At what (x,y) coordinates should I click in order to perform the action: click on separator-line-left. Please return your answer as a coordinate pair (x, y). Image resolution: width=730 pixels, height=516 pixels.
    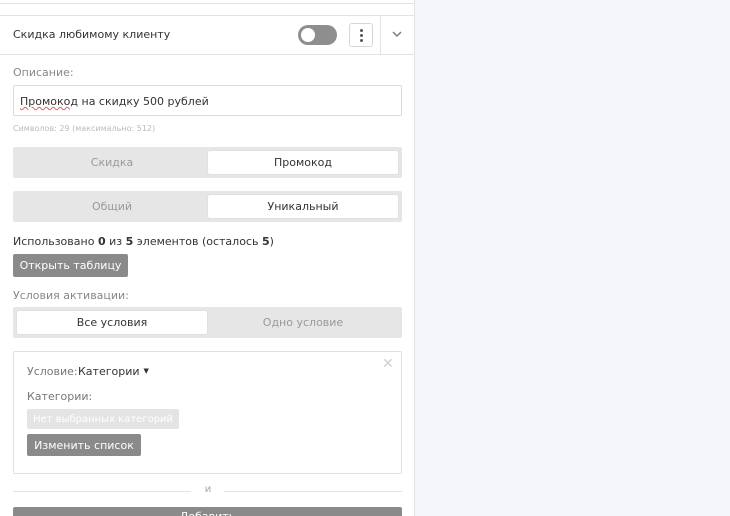
    Looking at the image, I should click on (102, 491).